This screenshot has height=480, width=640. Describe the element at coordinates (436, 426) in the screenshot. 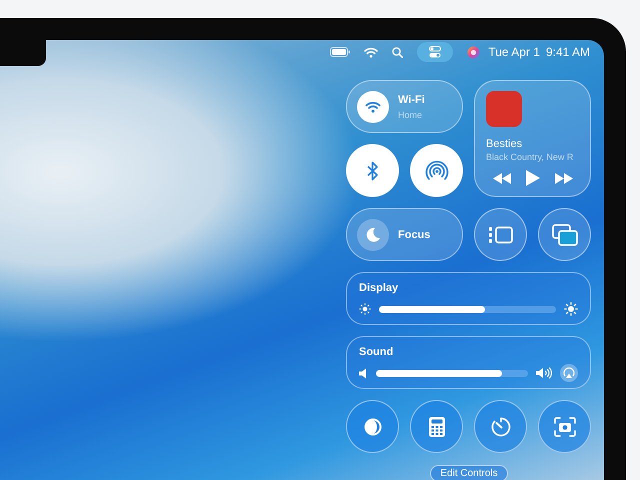

I see `calculator-icon` at that location.